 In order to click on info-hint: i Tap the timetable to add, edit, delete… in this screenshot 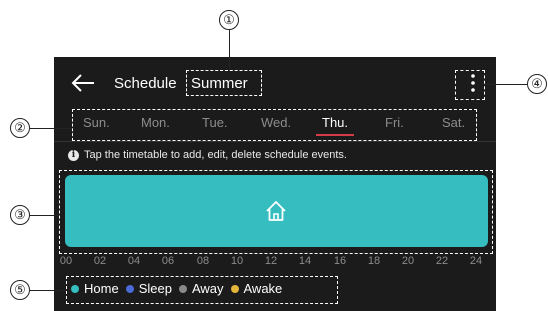, I will do `click(207, 155)`.